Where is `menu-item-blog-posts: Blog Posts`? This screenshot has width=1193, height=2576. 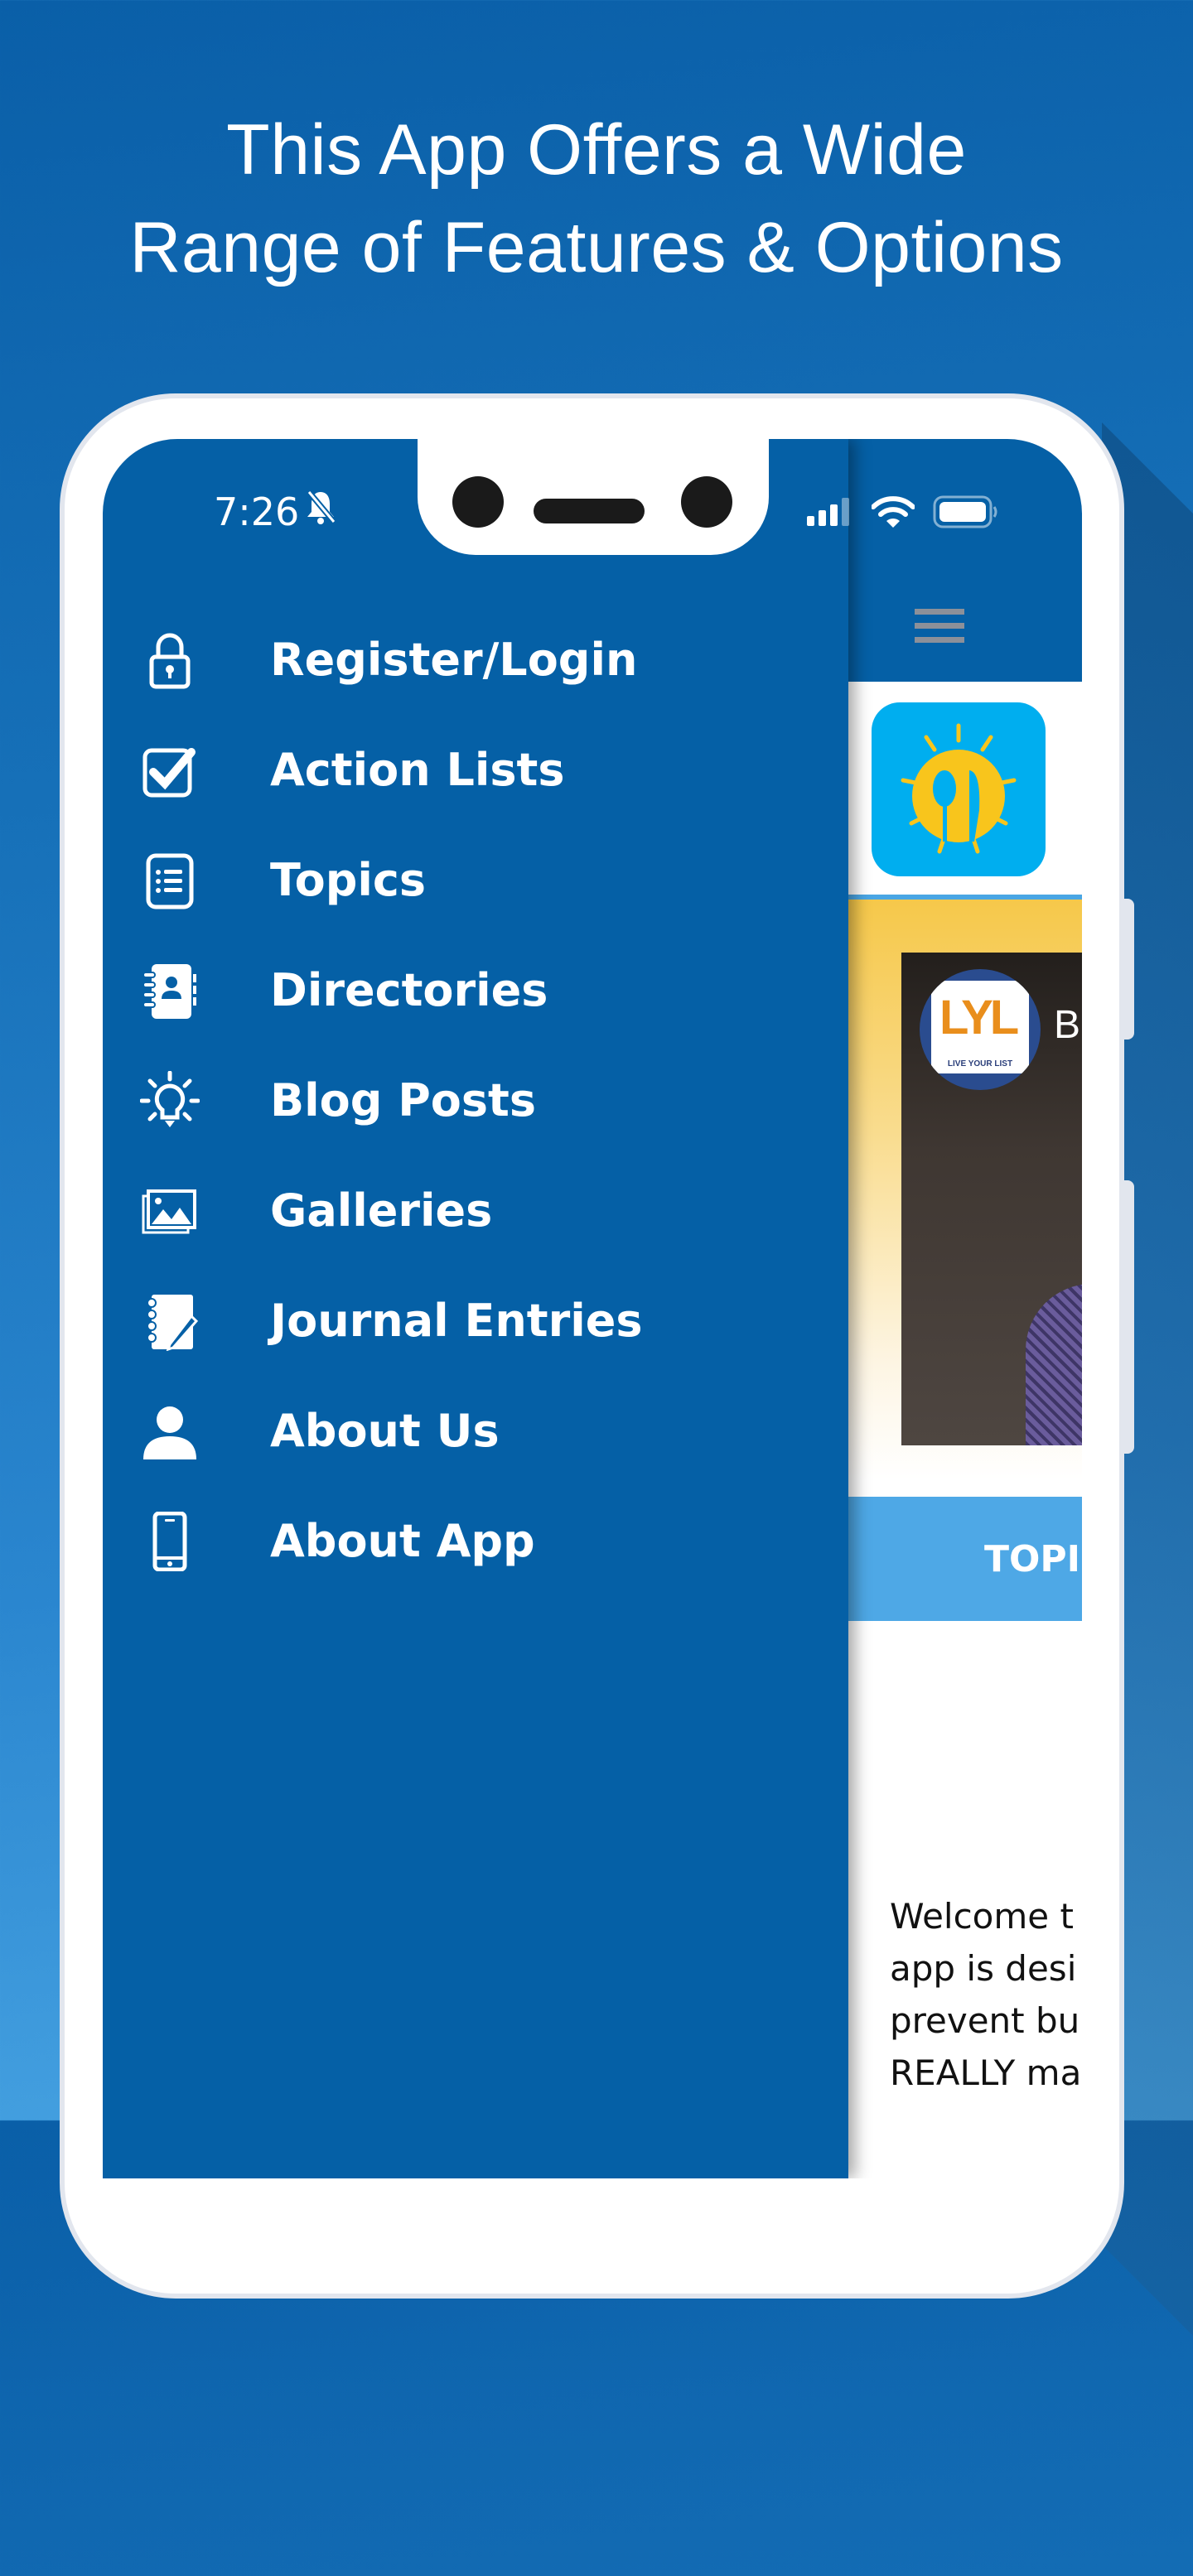
menu-item-blog-posts: Blog Posts is located at coordinates (391, 1100).